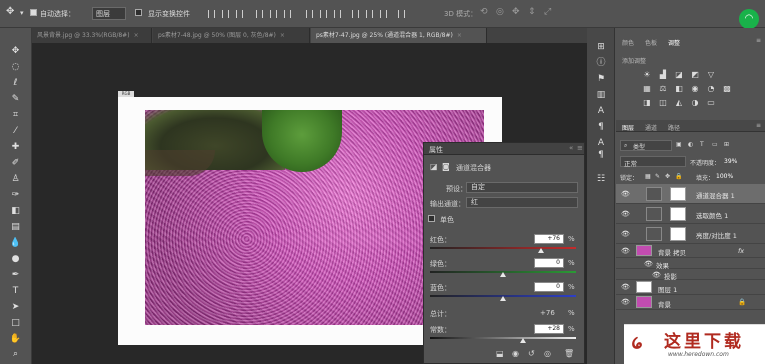 The width and height of the screenshot is (765, 364). What do you see at coordinates (273, 14) in the screenshot?
I see `align-hcenter-icon` at bounding box center [273, 14].